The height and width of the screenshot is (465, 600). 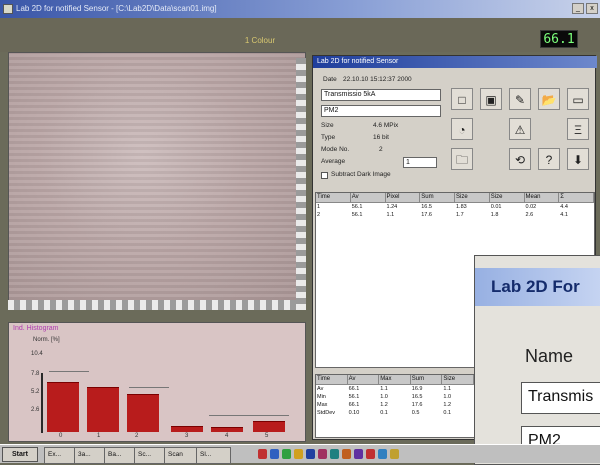 I want to click on display-mode-title: 1 Colour, so click(x=260, y=40).